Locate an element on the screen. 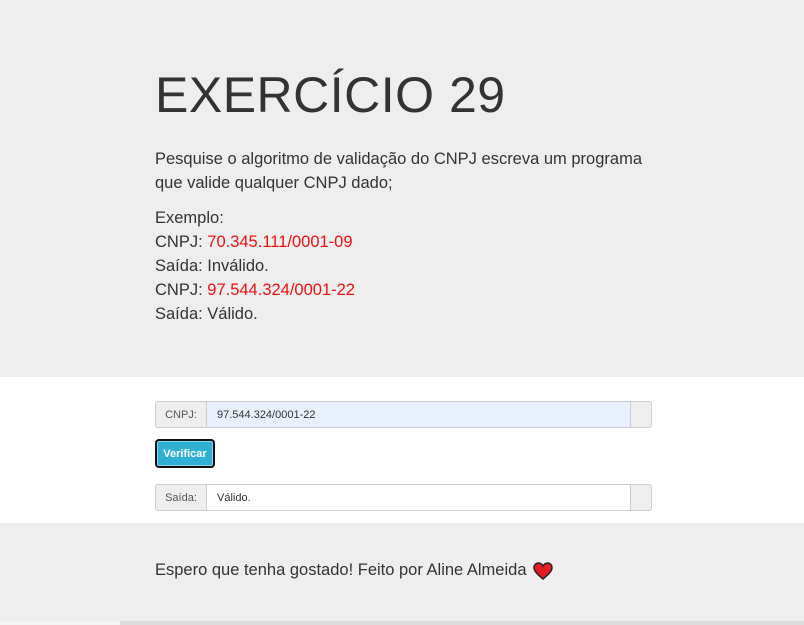 This screenshot has width=804, height=625. cnpj-input: 97.544.324/0001-22 is located at coordinates (418, 414).